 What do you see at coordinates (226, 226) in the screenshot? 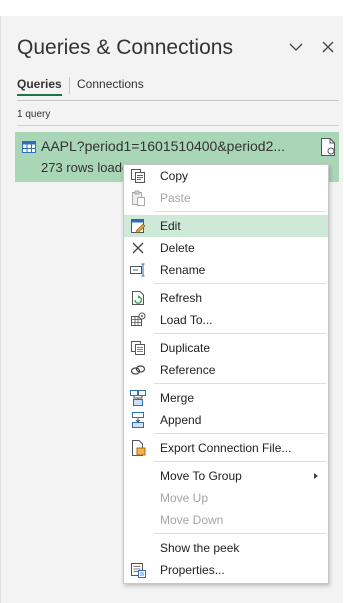
I see `menu-item-edit: Edit` at bounding box center [226, 226].